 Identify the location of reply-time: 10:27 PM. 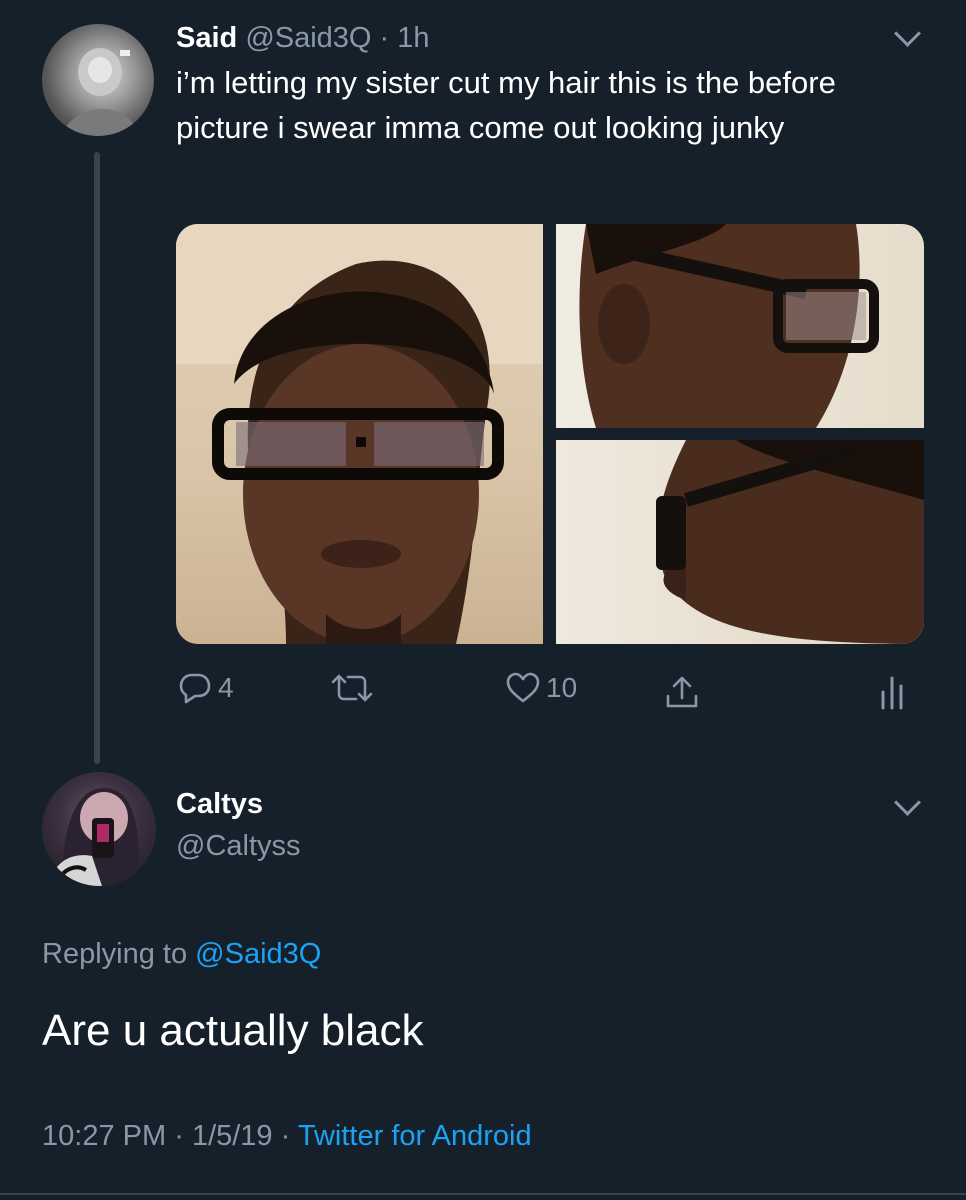
(104, 1136).